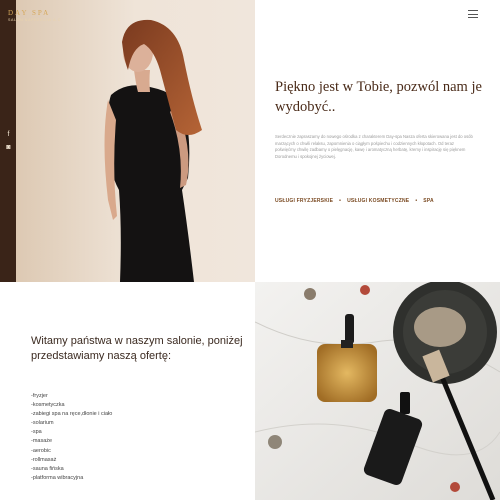  What do you see at coordinates (8, 134) in the screenshot?
I see `facebook-icon: f` at bounding box center [8, 134].